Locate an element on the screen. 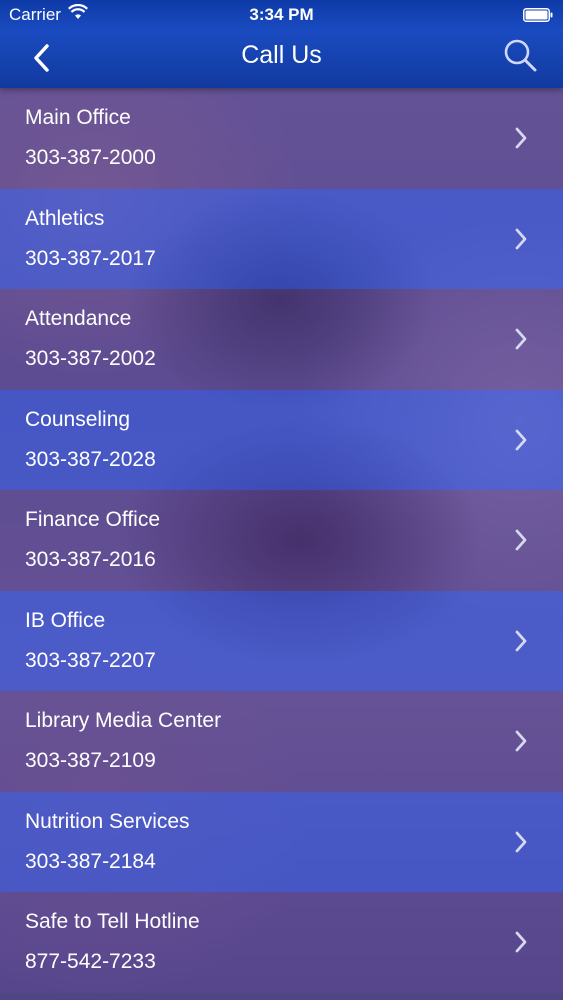  contact-row-finance-office: Finance Office 303-387-2016 is located at coordinates (281, 540).